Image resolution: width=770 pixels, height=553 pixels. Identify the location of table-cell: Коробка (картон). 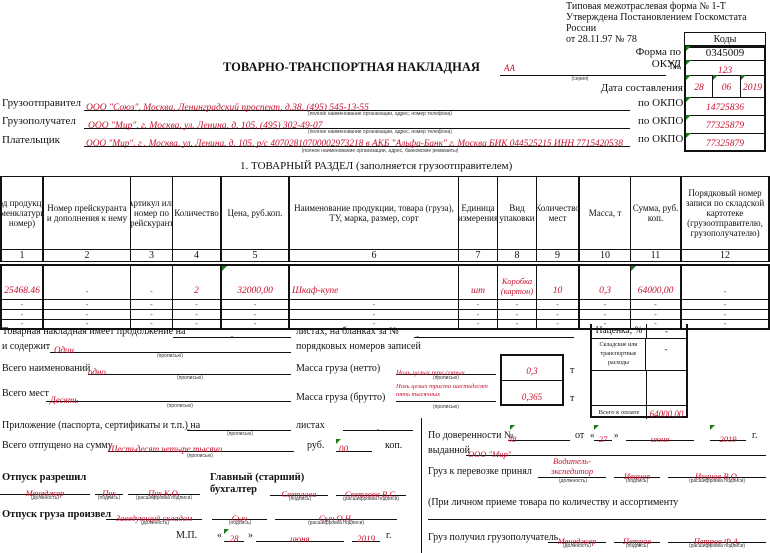
(516, 282).